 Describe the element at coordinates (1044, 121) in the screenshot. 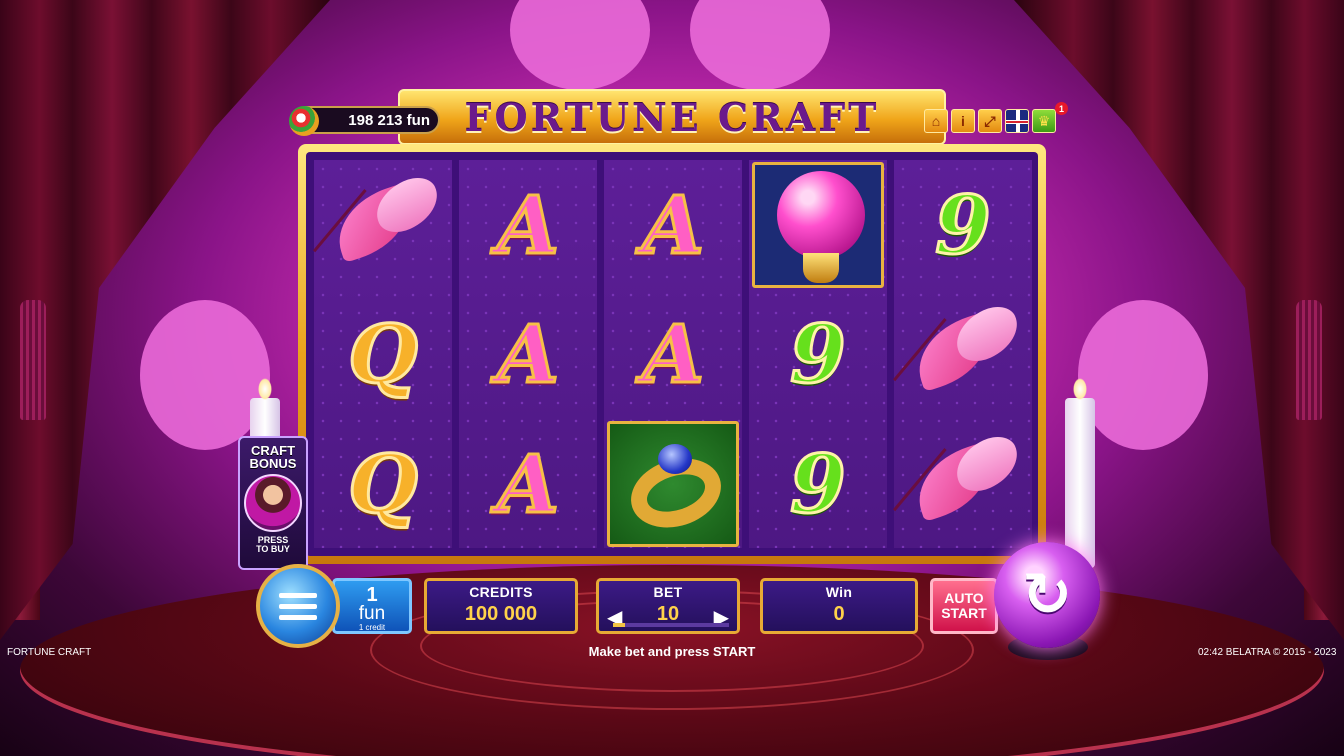

I see `trophy-icon: ♛` at that location.